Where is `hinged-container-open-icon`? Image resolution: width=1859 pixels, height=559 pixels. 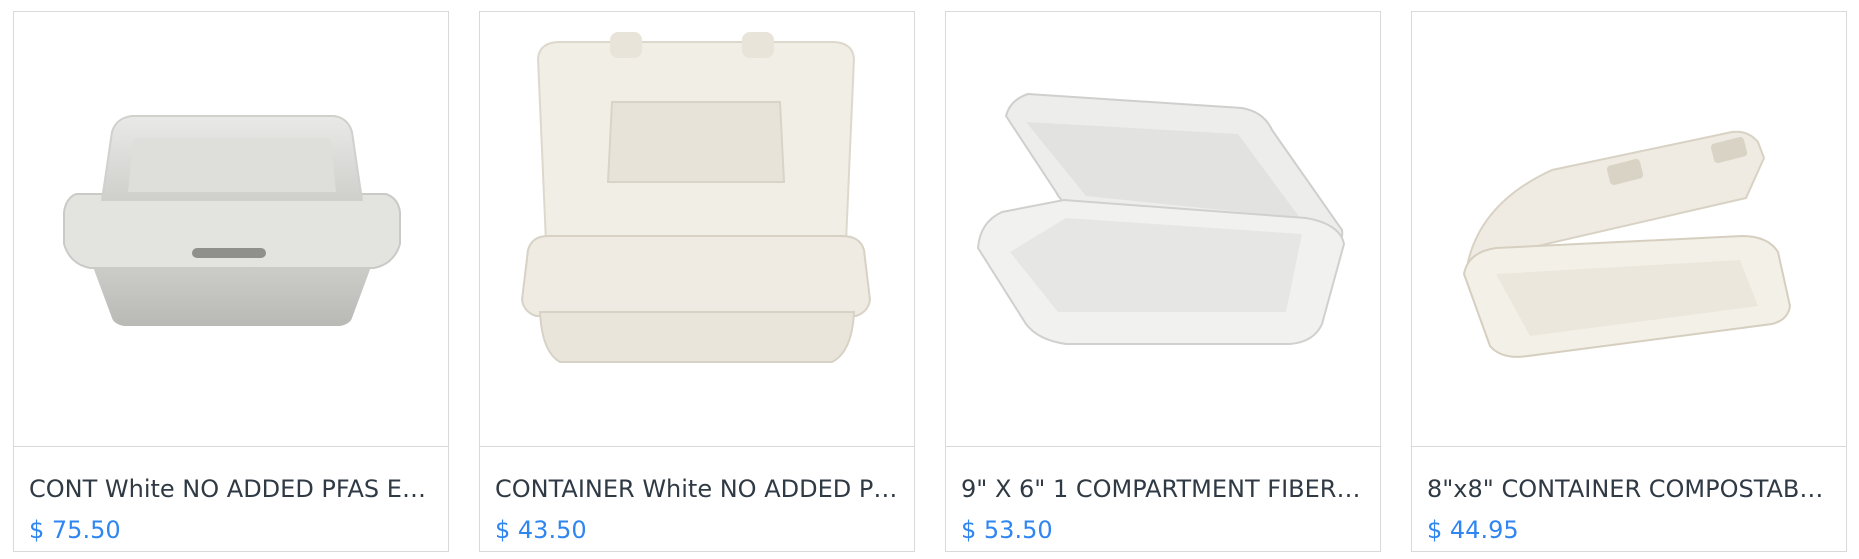 hinged-container-open-icon is located at coordinates (696, 197).